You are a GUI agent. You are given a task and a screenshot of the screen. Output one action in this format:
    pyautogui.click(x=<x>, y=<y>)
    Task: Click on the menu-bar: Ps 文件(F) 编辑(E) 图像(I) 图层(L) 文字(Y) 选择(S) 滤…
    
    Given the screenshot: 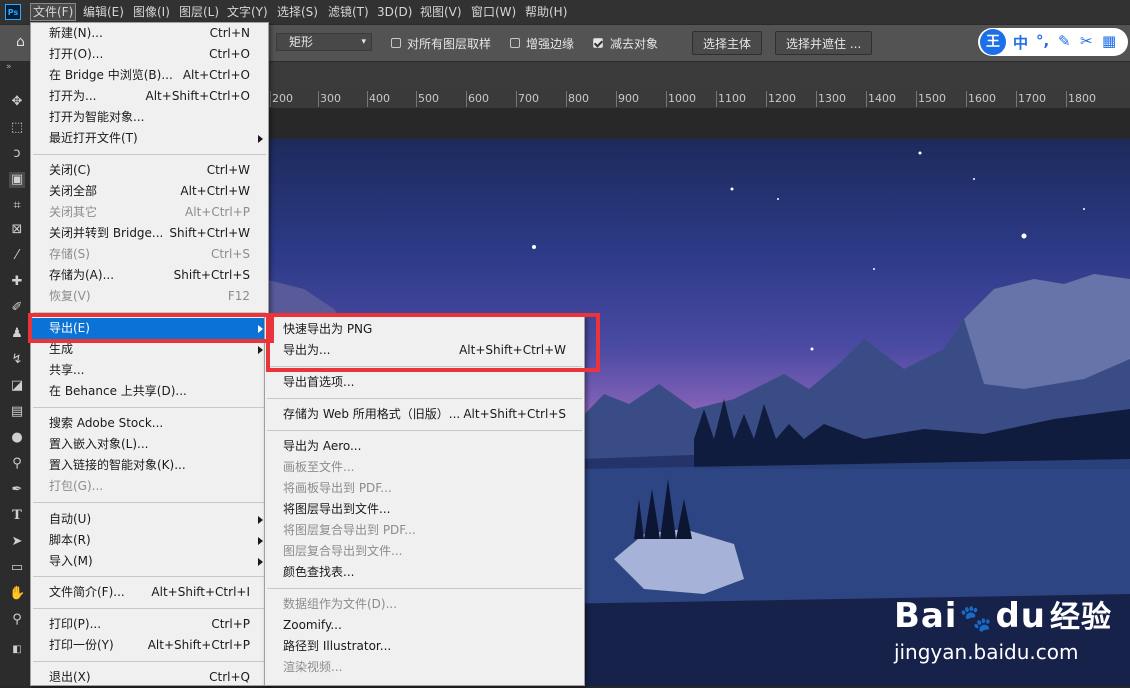 What is the action you would take?
    pyautogui.click(x=565, y=12)
    